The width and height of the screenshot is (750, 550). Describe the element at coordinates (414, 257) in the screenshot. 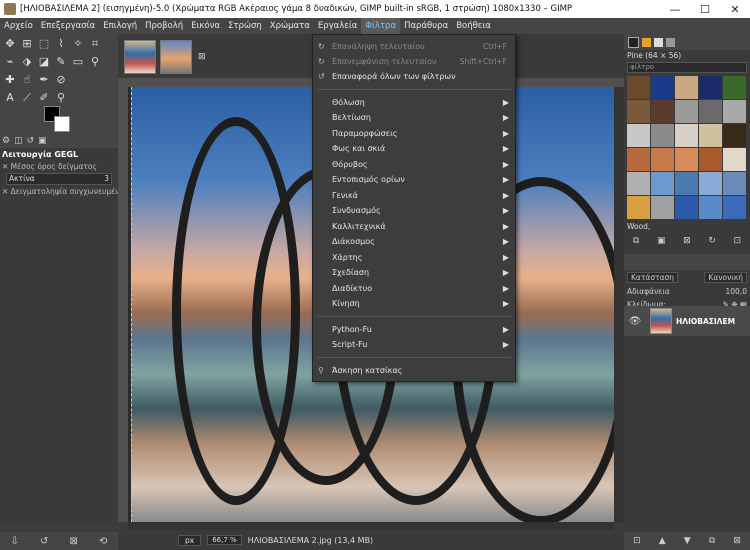

I see `submenu-map: Χάρτης ▶` at that location.